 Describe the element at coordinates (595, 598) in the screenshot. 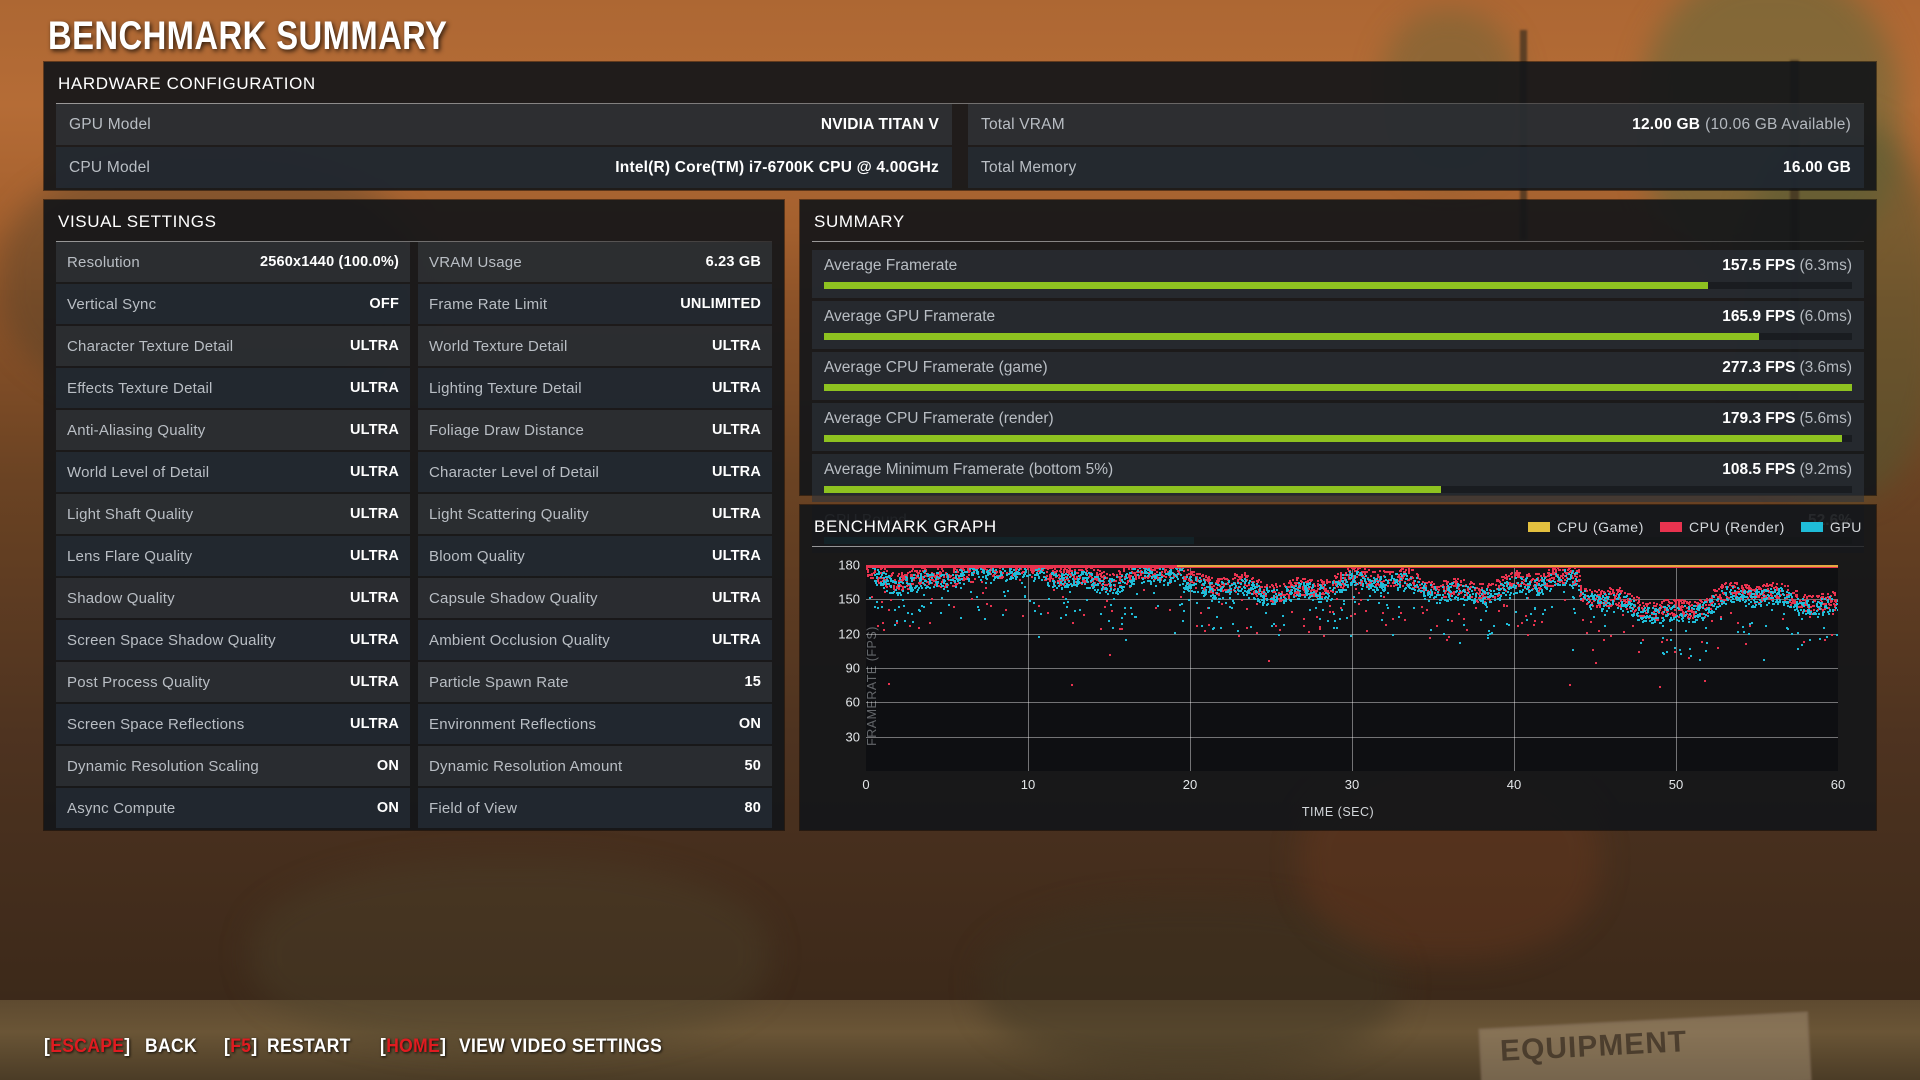

I see `settings-row: Capsule Shadow Quality ULTRA` at that location.